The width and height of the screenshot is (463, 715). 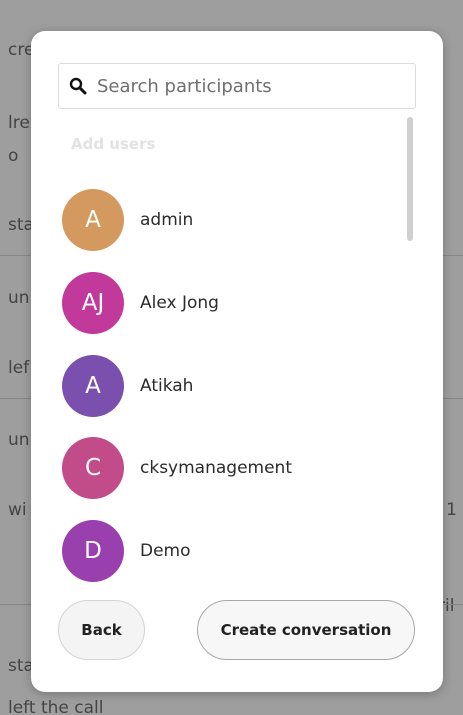 I want to click on list-scrollbar, so click(x=410, y=179).